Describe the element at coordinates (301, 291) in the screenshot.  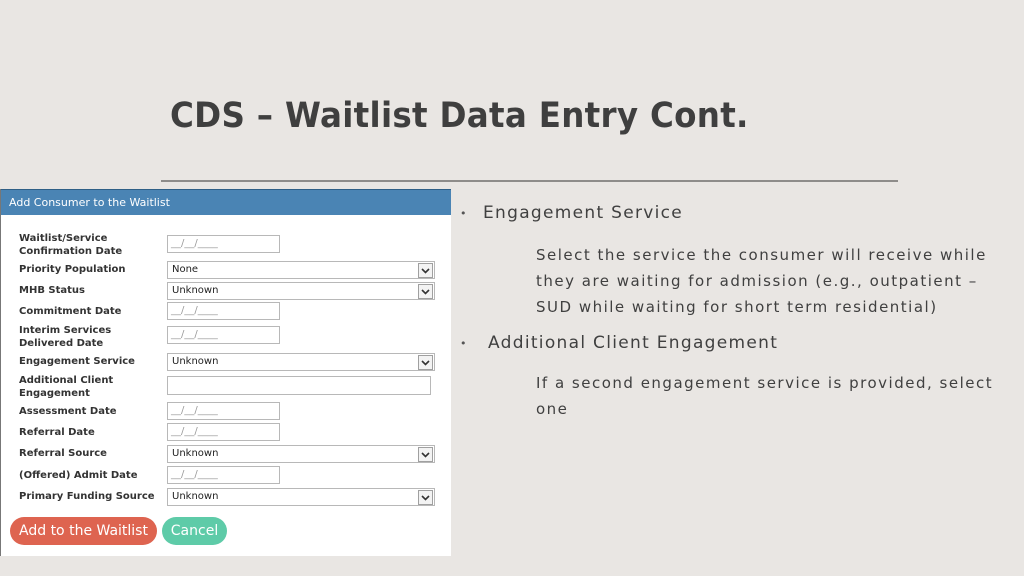
I see `mhb-status-select: Unknown` at that location.